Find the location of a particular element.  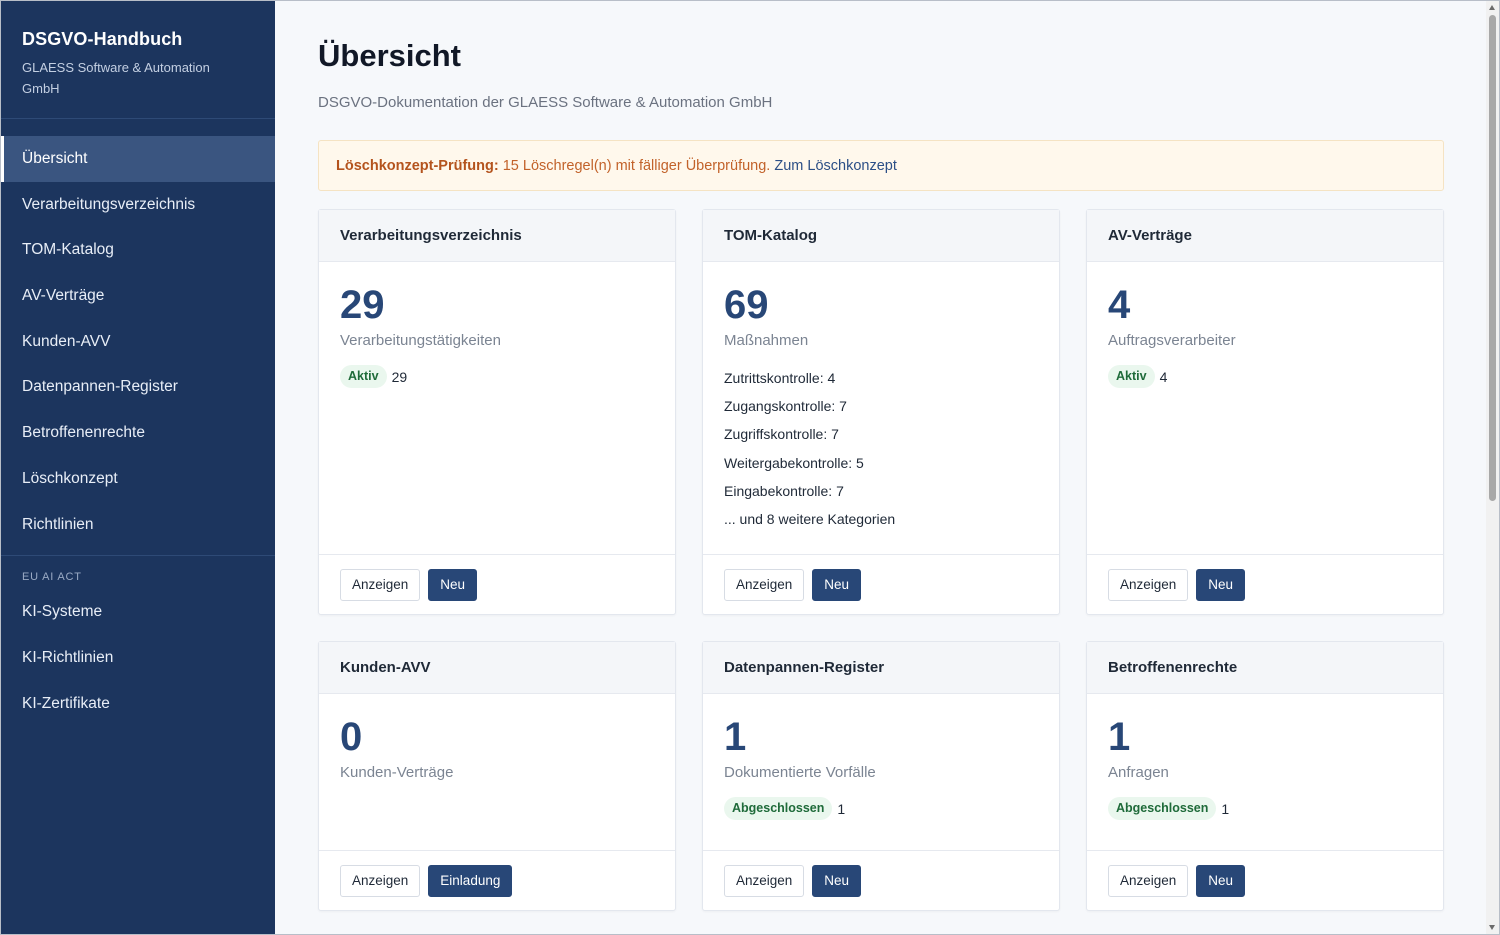

card-title: Datenpannen-Register is located at coordinates (881, 668).